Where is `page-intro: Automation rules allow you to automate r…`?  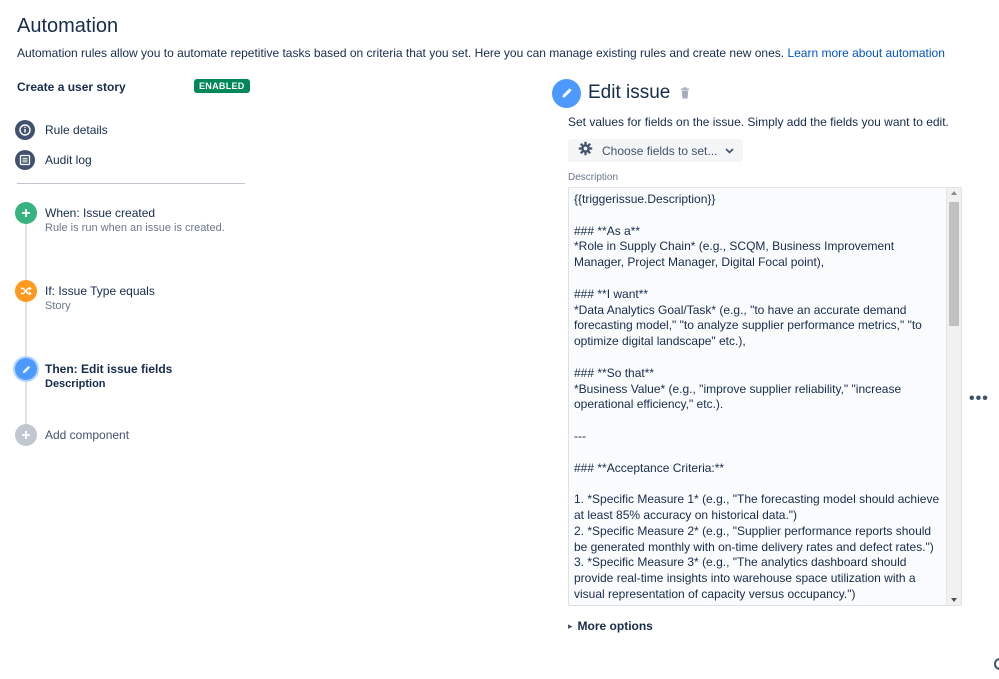 page-intro: Automation rules allow you to automate r… is located at coordinates (481, 53).